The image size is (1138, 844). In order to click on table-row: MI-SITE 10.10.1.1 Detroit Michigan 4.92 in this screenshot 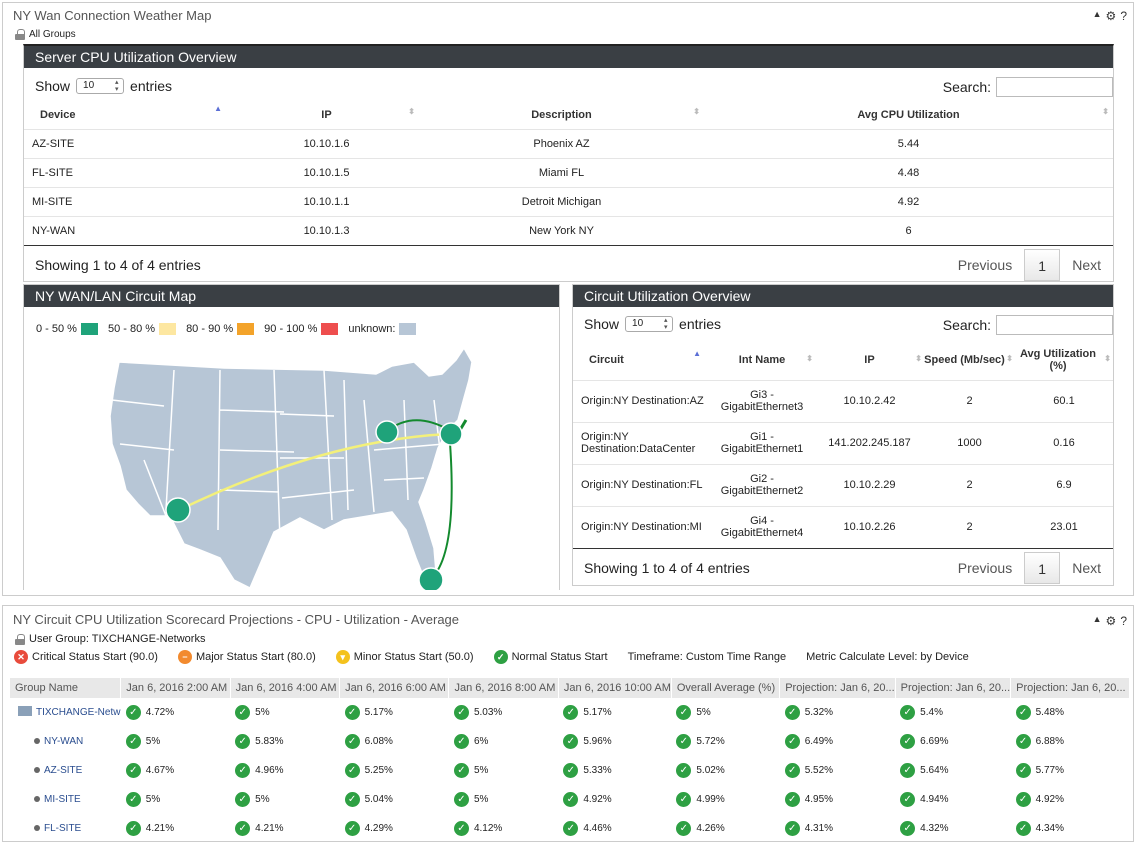, I will do `click(568, 201)`.